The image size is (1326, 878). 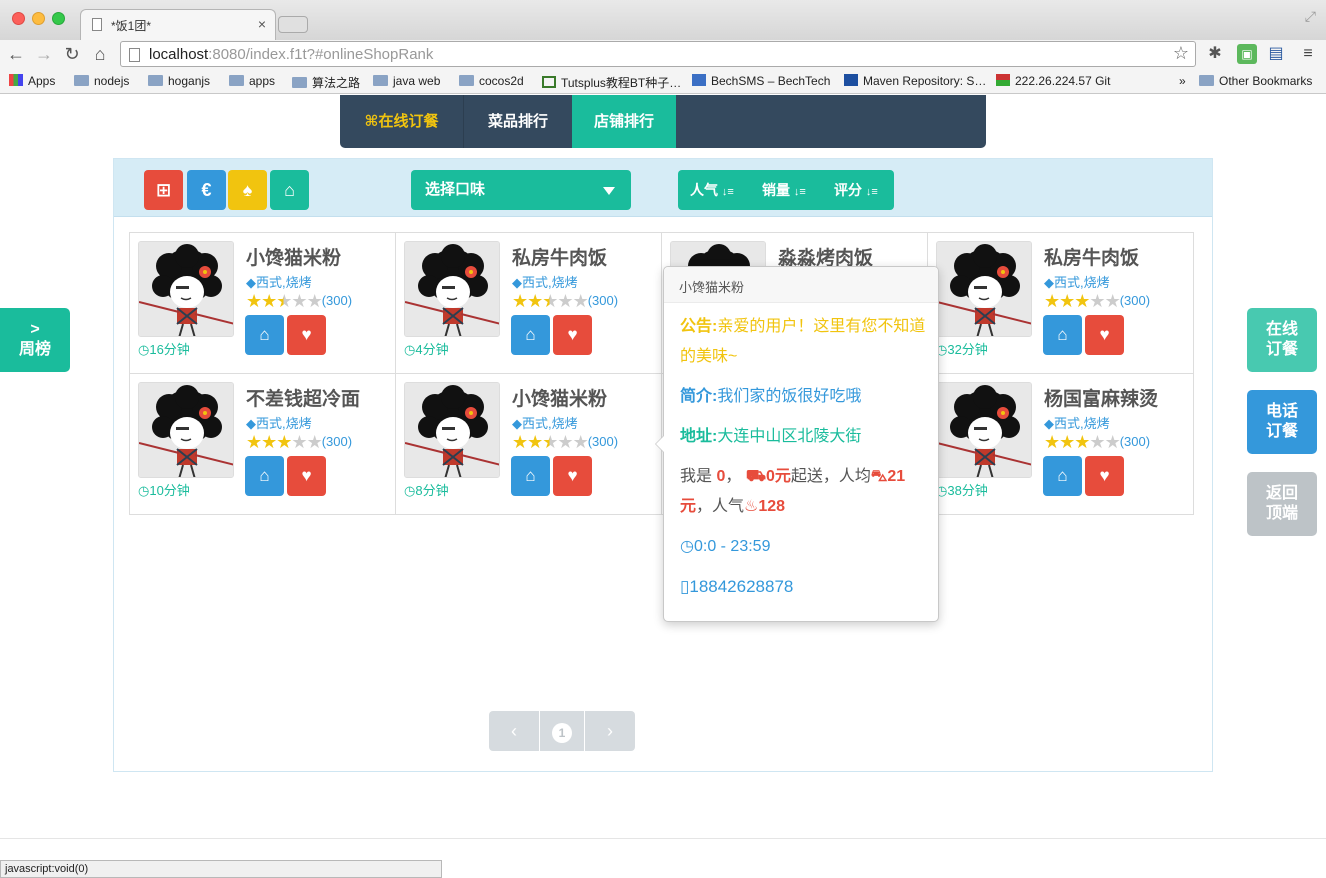 What do you see at coordinates (1181, 53) in the screenshot?
I see `bookmark-star-icon: ☆` at bounding box center [1181, 53].